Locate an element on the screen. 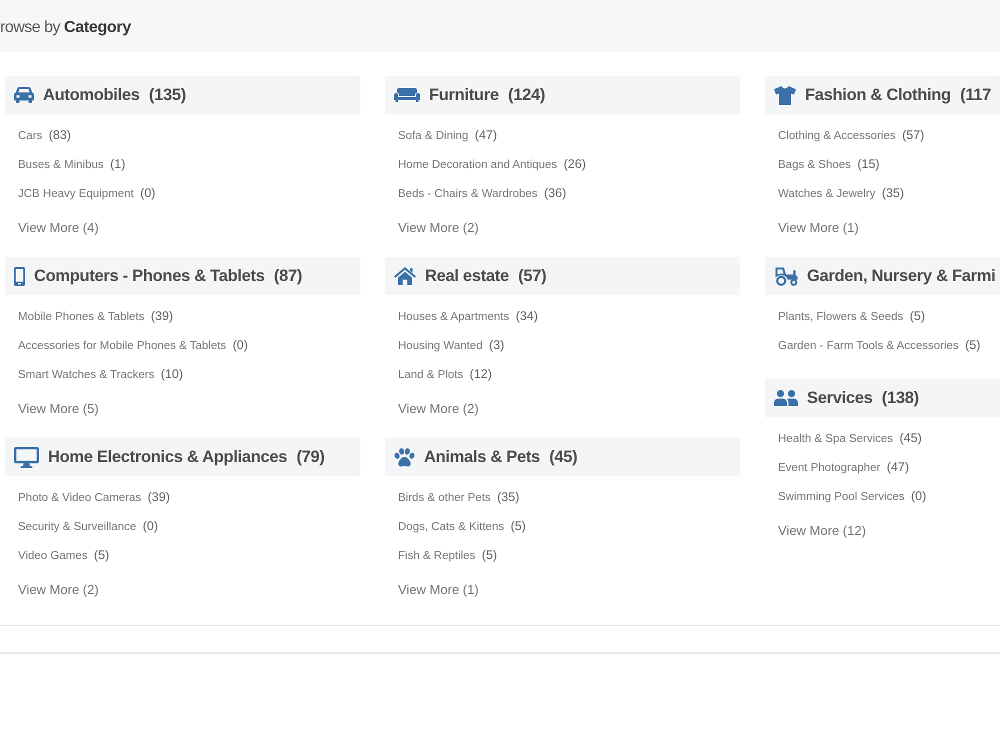  category-link: Home Electronics & Appliances (79) is located at coordinates (186, 457).